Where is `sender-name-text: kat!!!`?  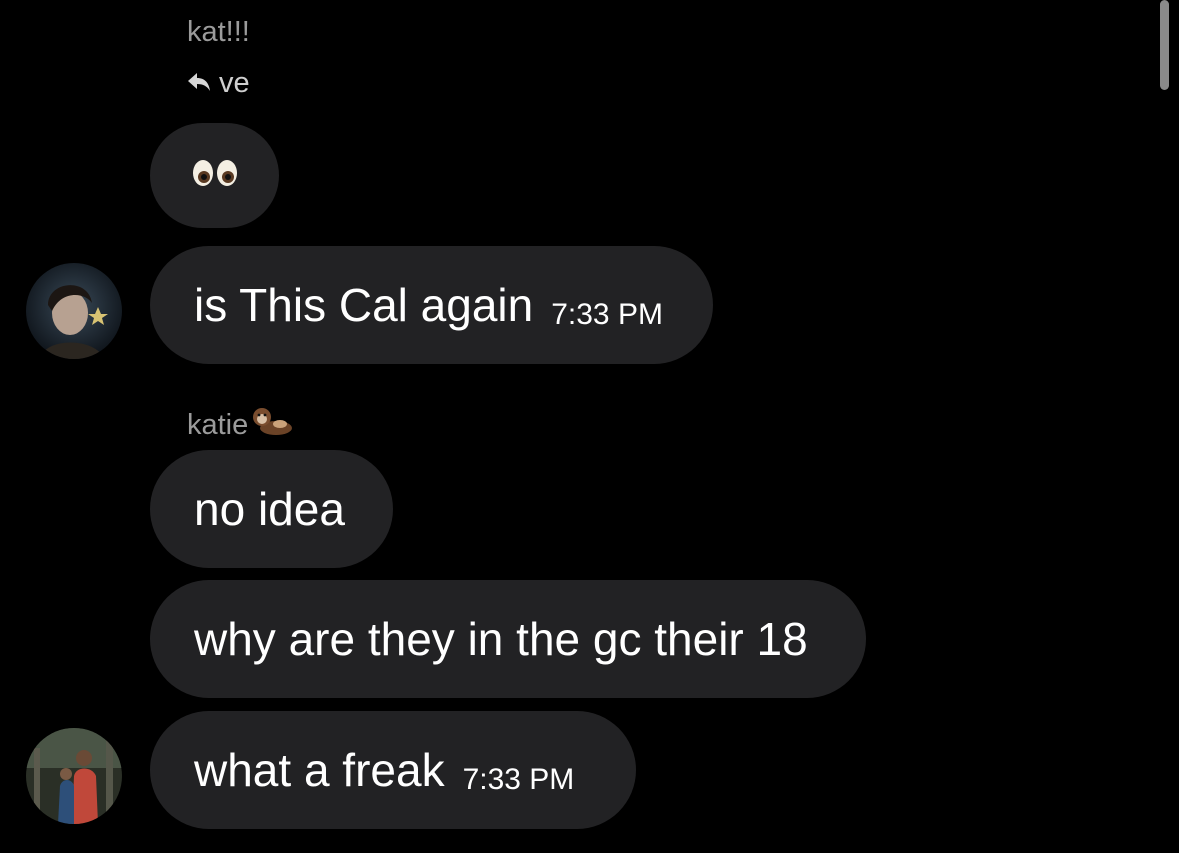
sender-name-text: kat!!! is located at coordinates (218, 32).